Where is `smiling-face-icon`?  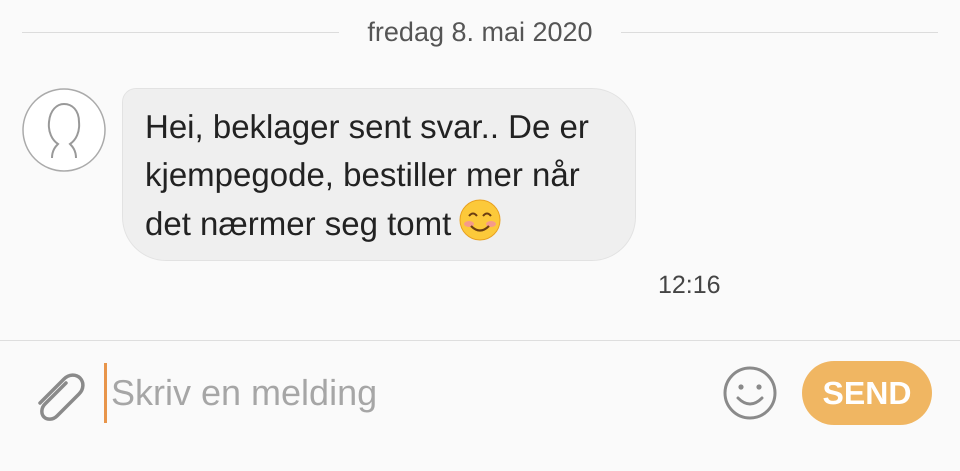 smiling-face-icon is located at coordinates (480, 220).